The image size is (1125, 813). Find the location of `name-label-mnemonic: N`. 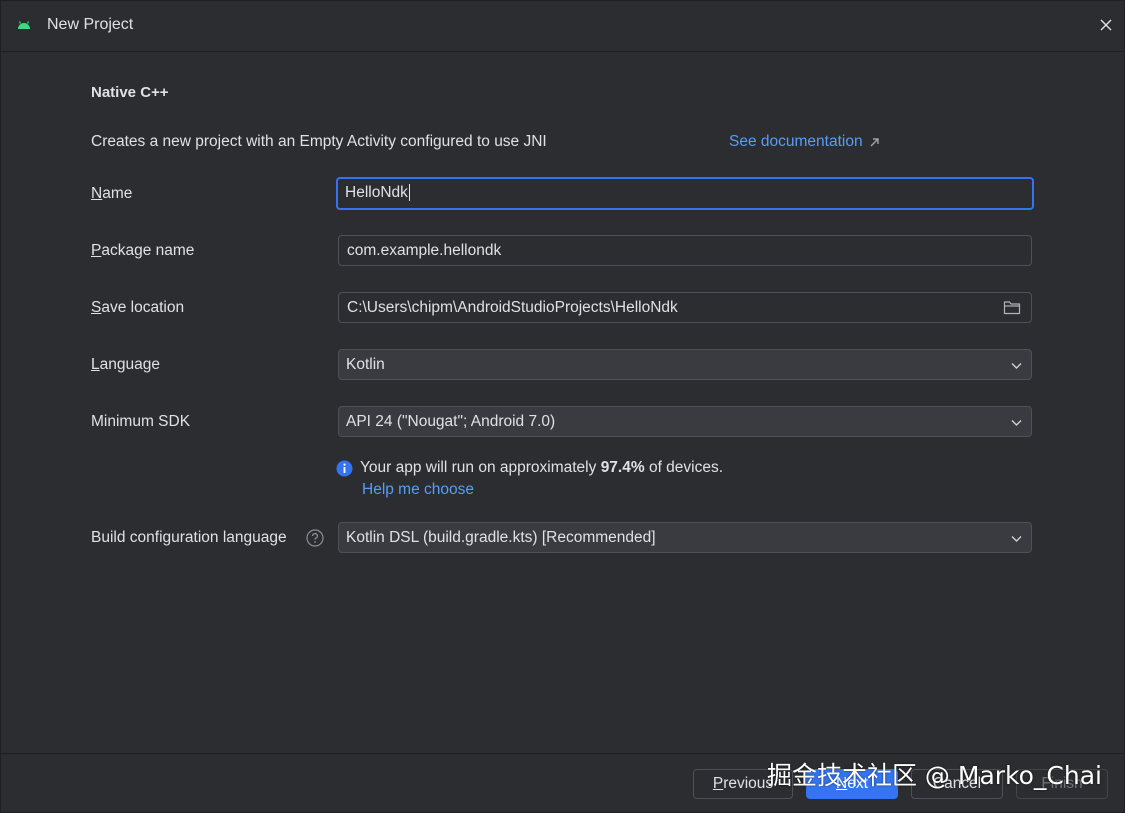

name-label-mnemonic: N is located at coordinates (97, 193).